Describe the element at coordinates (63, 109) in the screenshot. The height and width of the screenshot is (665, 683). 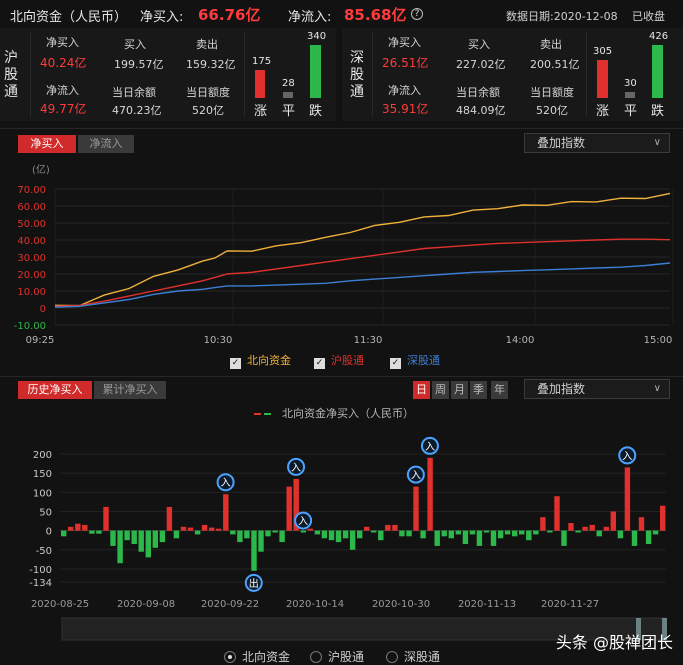
I see `sh-net-inflow-value: 49.77亿` at that location.